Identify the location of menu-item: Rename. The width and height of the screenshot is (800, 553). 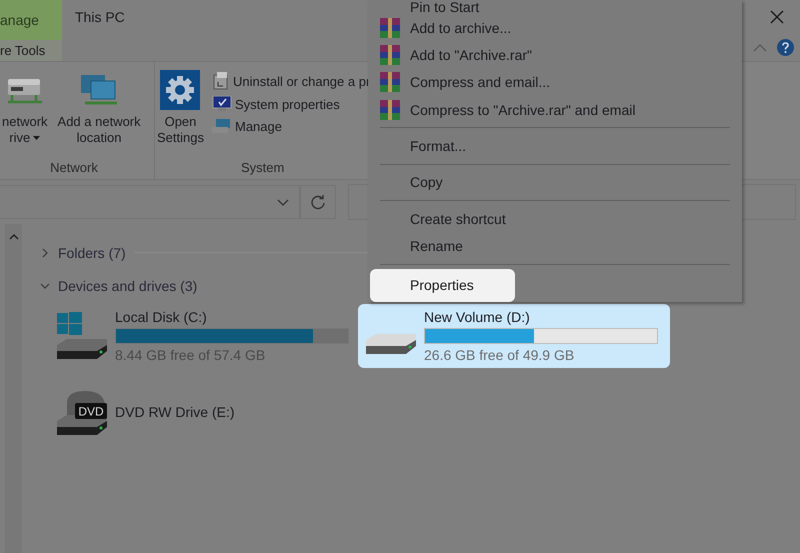
(550, 246).